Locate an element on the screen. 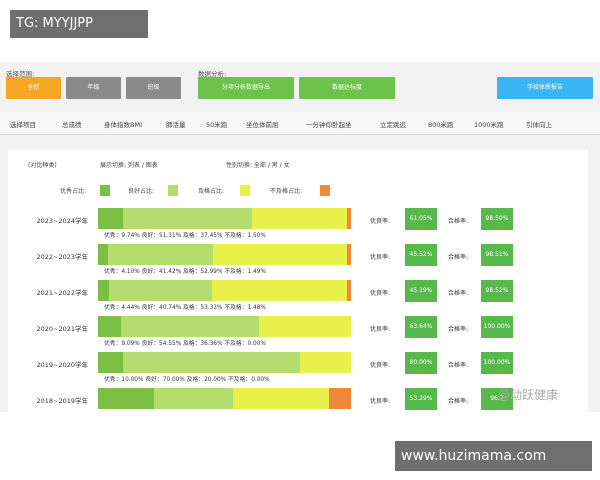 This screenshot has height=480, width=600. source-tag: TG: MYYJJPP is located at coordinates (79, 24).